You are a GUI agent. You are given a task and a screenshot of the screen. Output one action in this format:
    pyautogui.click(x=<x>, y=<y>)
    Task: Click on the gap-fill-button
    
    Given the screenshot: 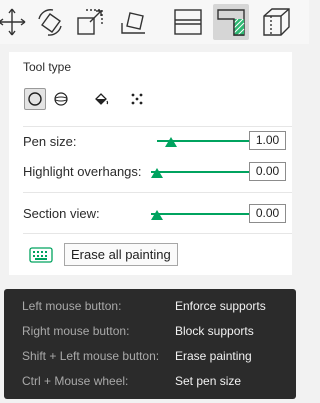 What is the action you would take?
    pyautogui.click(x=137, y=99)
    